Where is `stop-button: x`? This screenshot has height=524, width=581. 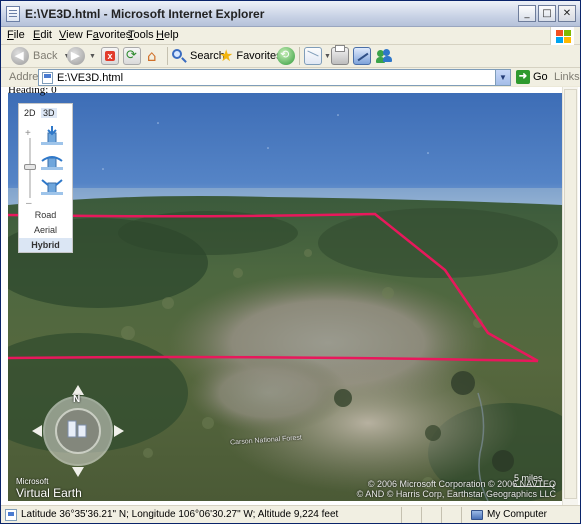
stop-button: x is located at coordinates (110, 56).